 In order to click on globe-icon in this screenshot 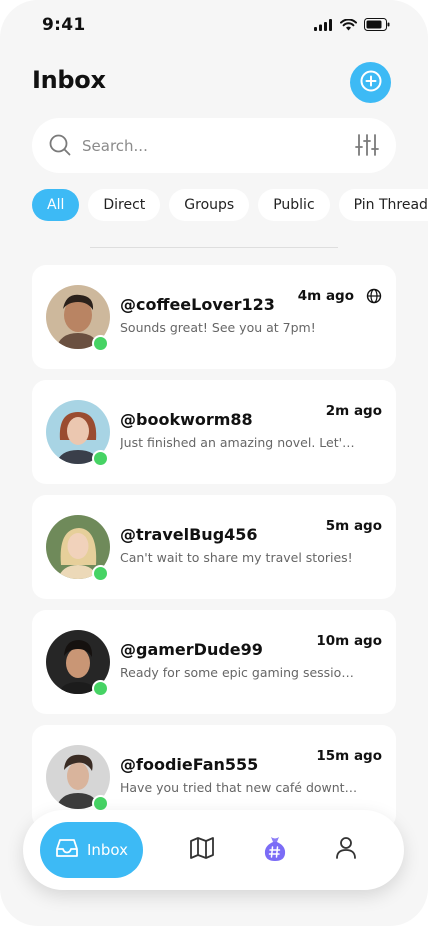, I will do `click(374, 298)`.